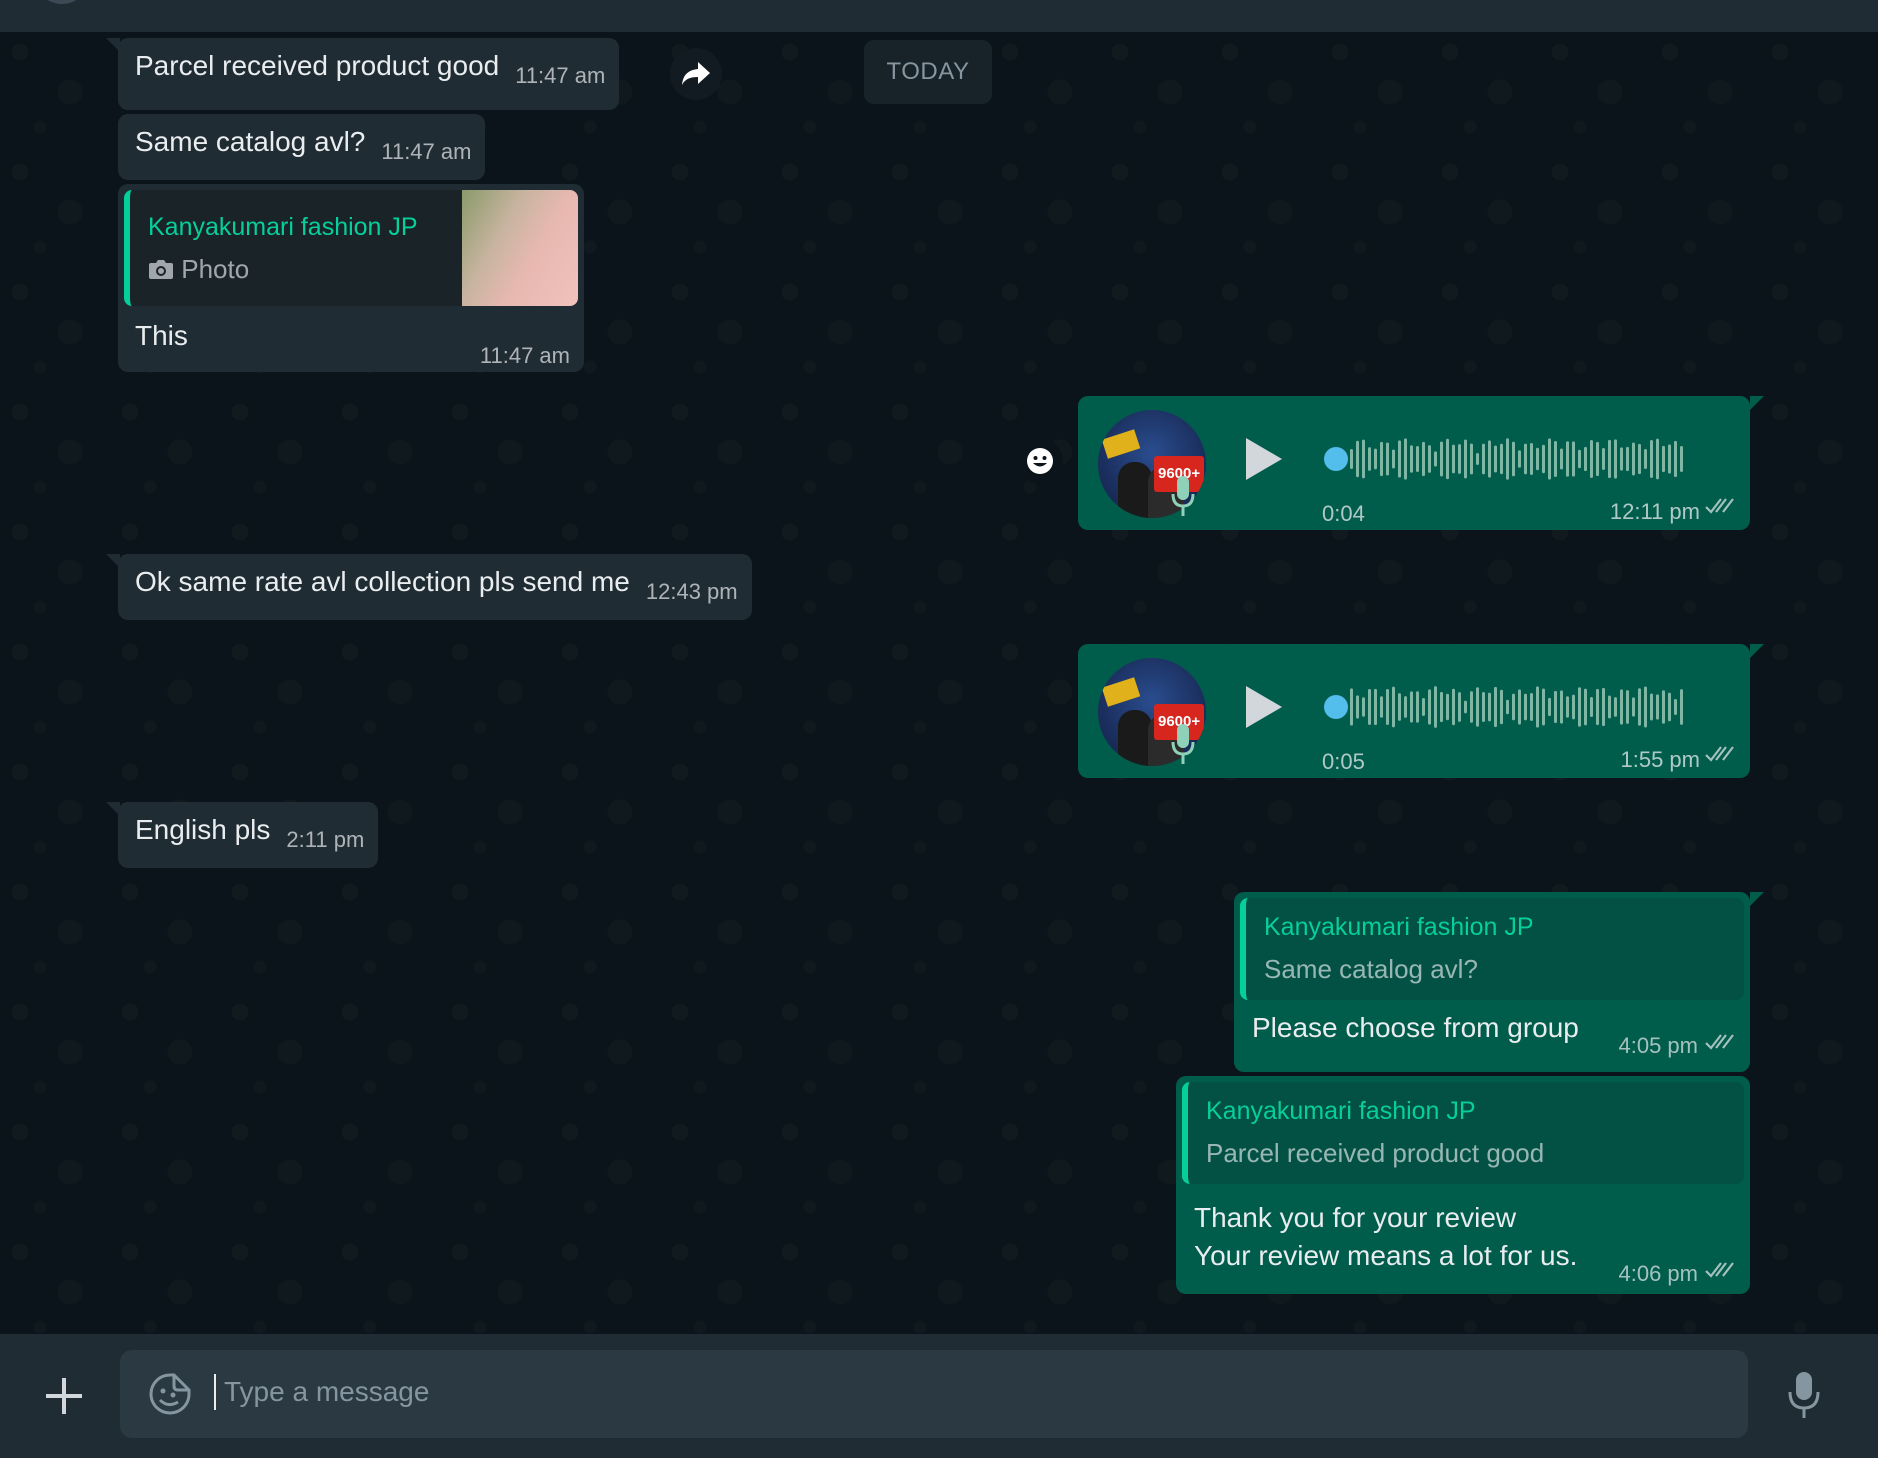  I want to click on voice-duration: 0:04, so click(1343, 513).